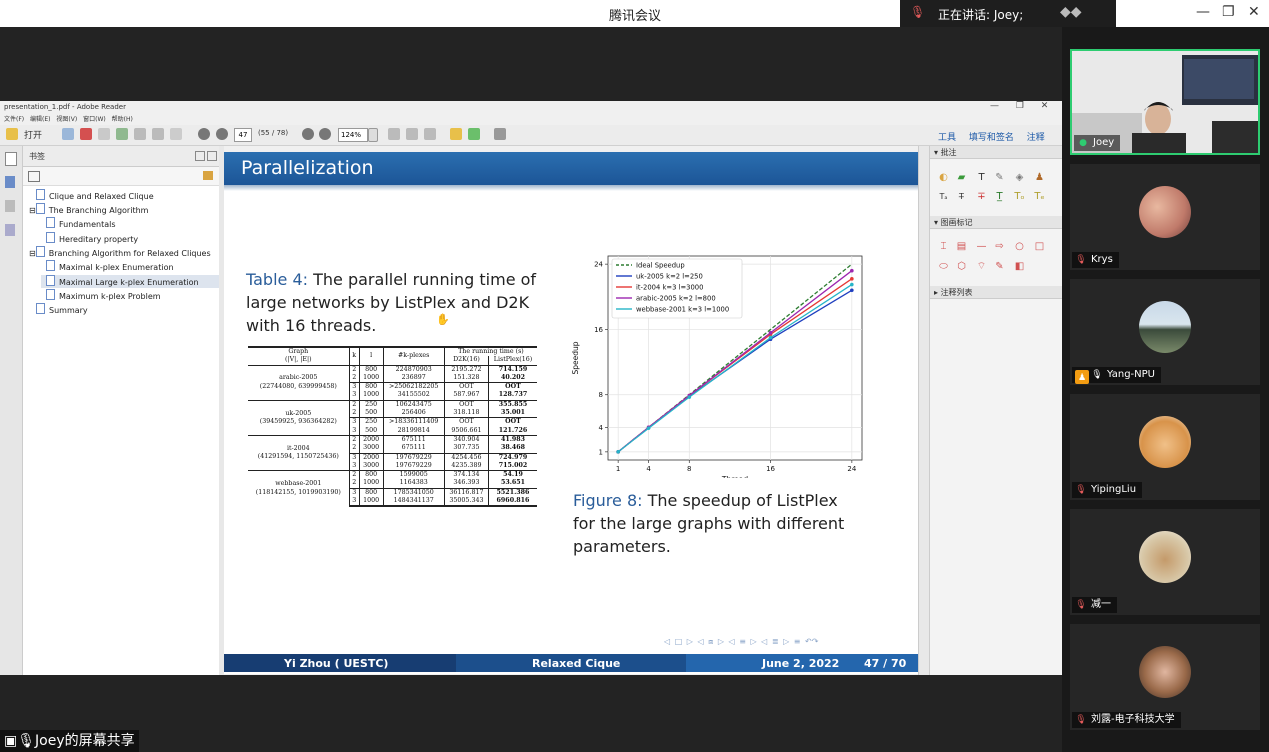  I want to click on bookmark-item: Summary, so click(62, 309).